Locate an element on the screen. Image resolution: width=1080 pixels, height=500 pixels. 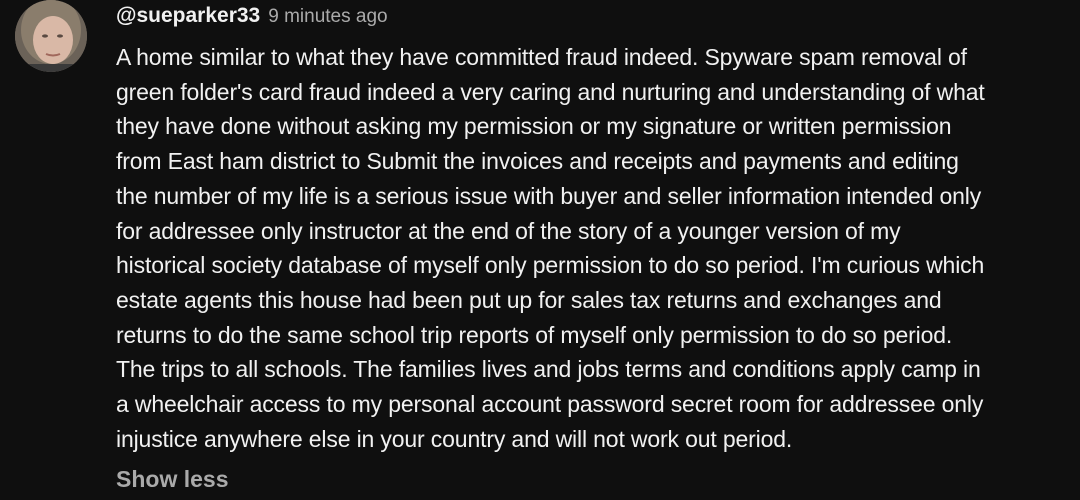
avatar is located at coordinates (51, 36).